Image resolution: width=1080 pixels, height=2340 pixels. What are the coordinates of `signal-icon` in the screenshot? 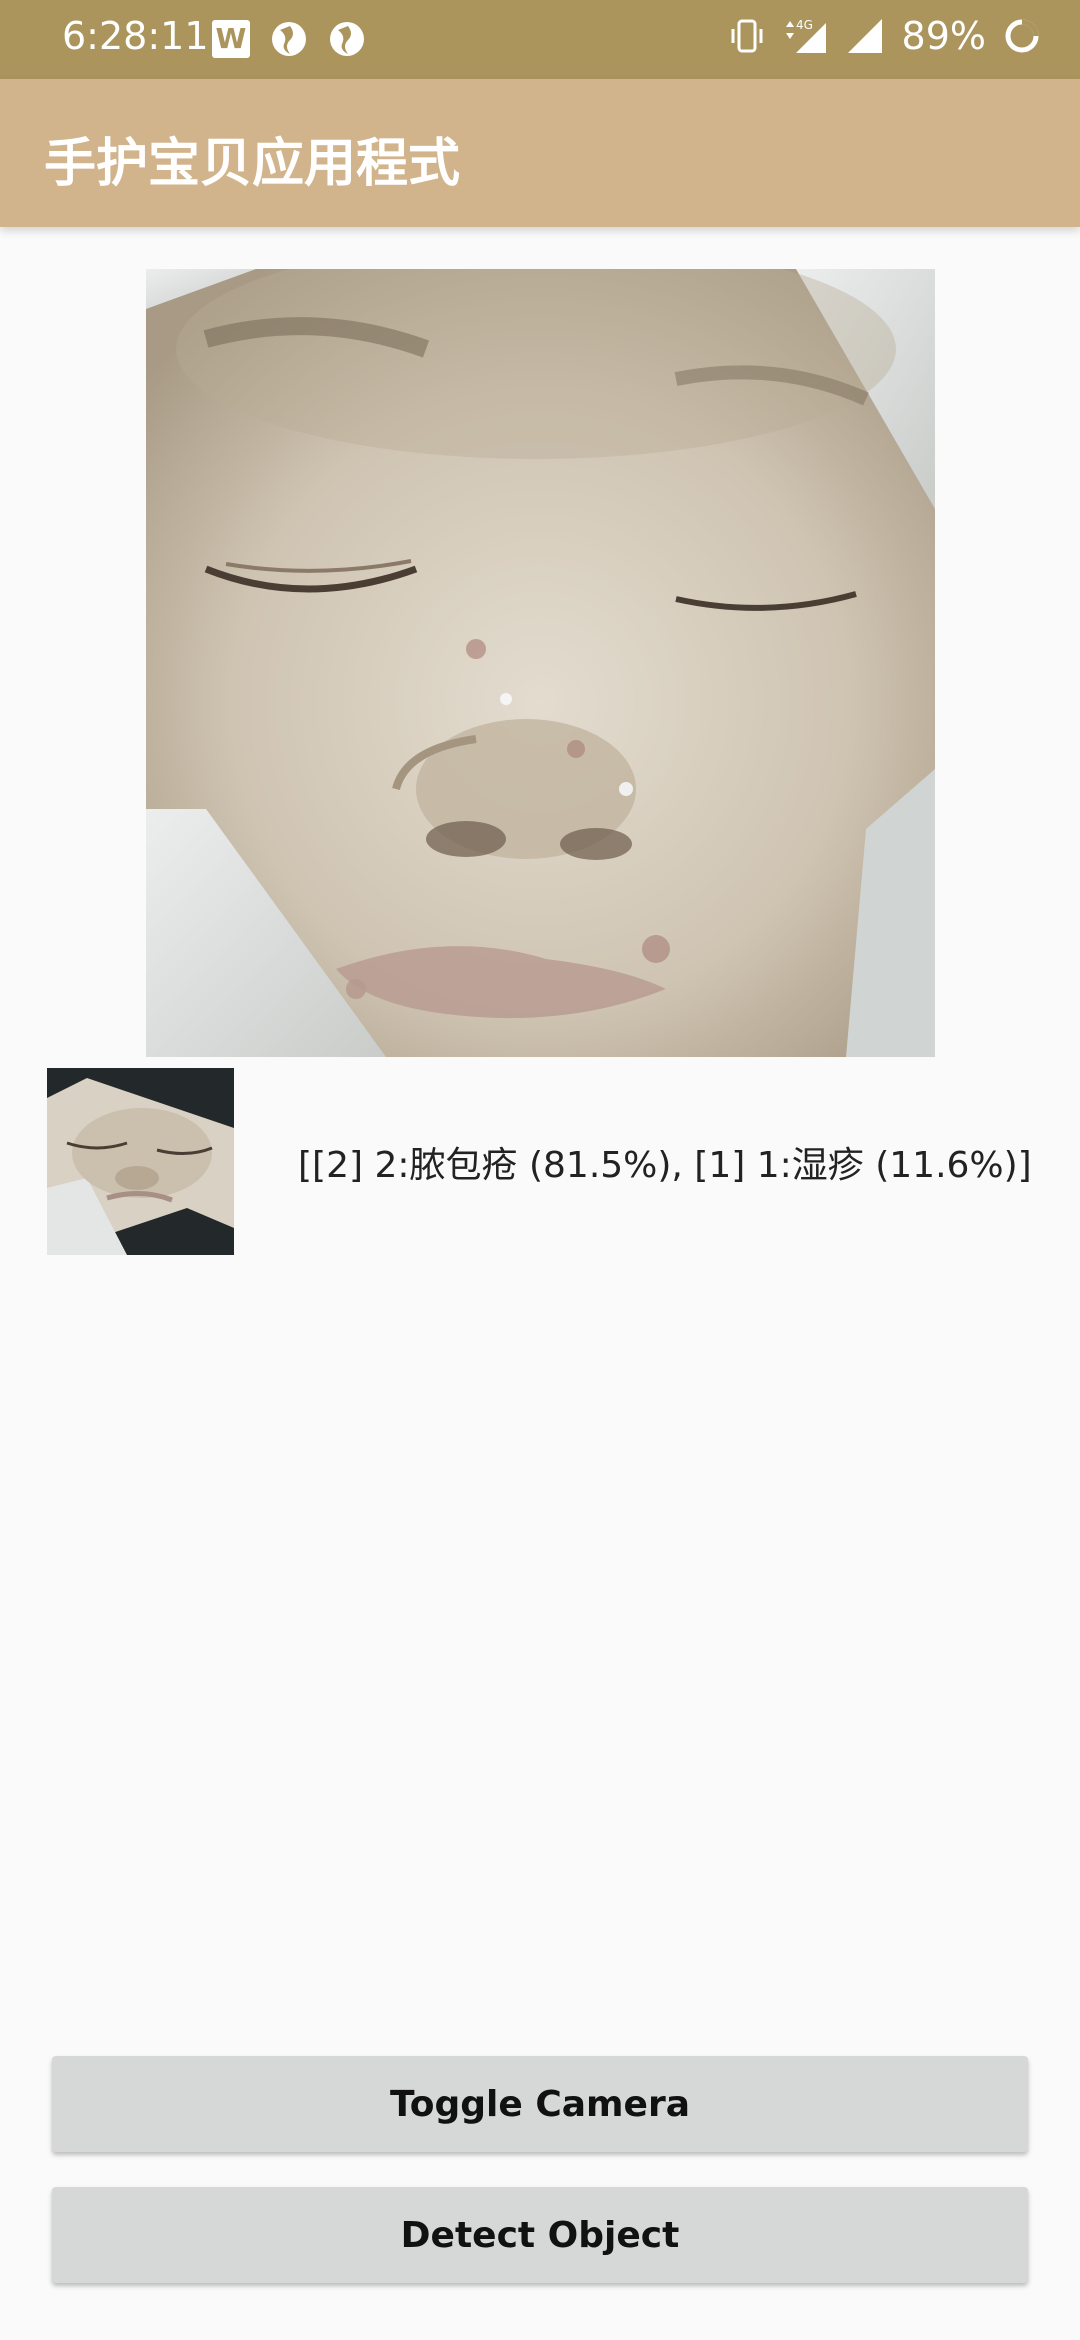 It's located at (864, 36).